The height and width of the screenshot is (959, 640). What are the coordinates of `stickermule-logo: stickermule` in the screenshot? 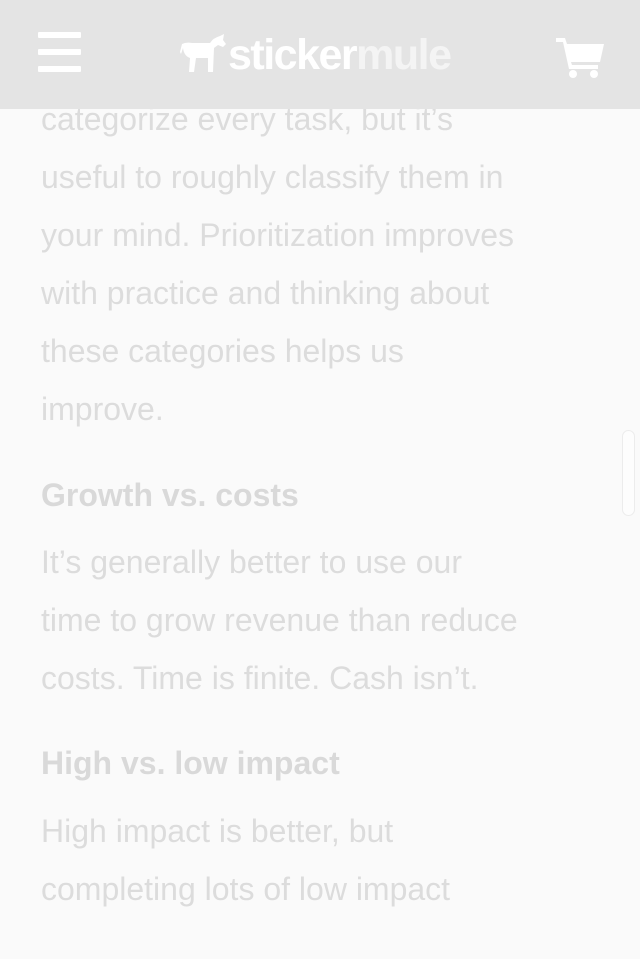 It's located at (316, 55).